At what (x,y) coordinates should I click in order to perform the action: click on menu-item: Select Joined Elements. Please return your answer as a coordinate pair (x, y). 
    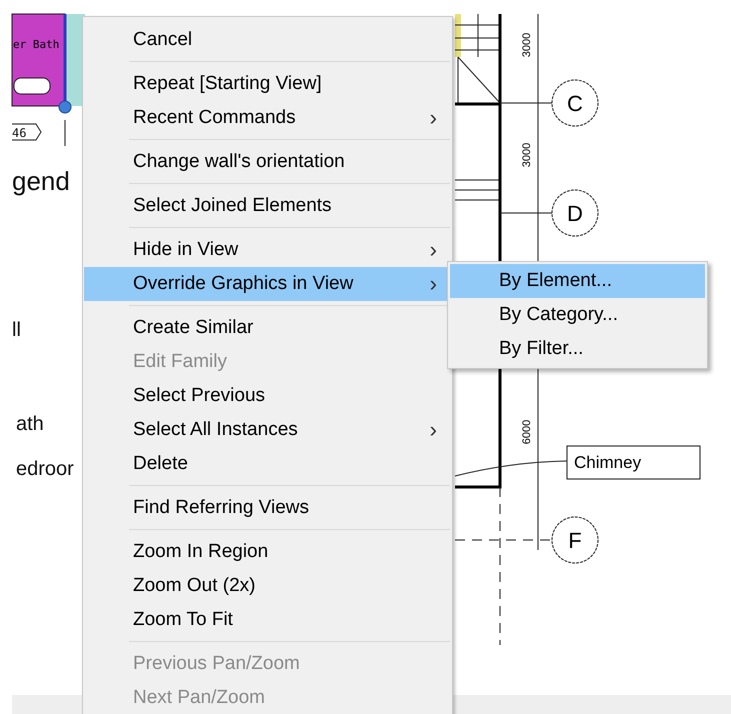
    Looking at the image, I should click on (267, 206).